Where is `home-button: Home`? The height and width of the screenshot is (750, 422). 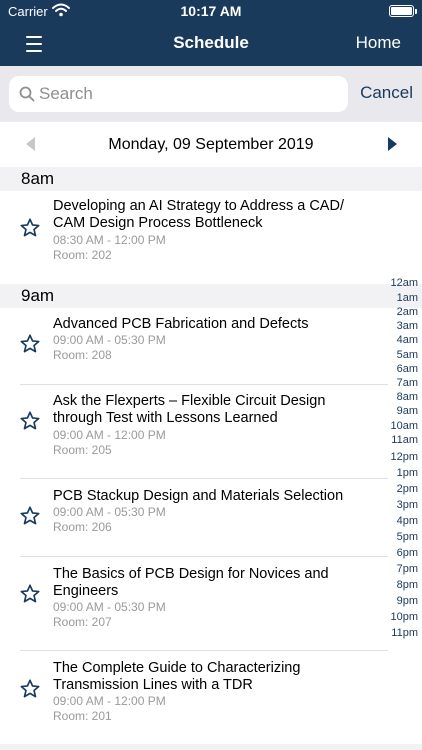 home-button: Home is located at coordinates (378, 43).